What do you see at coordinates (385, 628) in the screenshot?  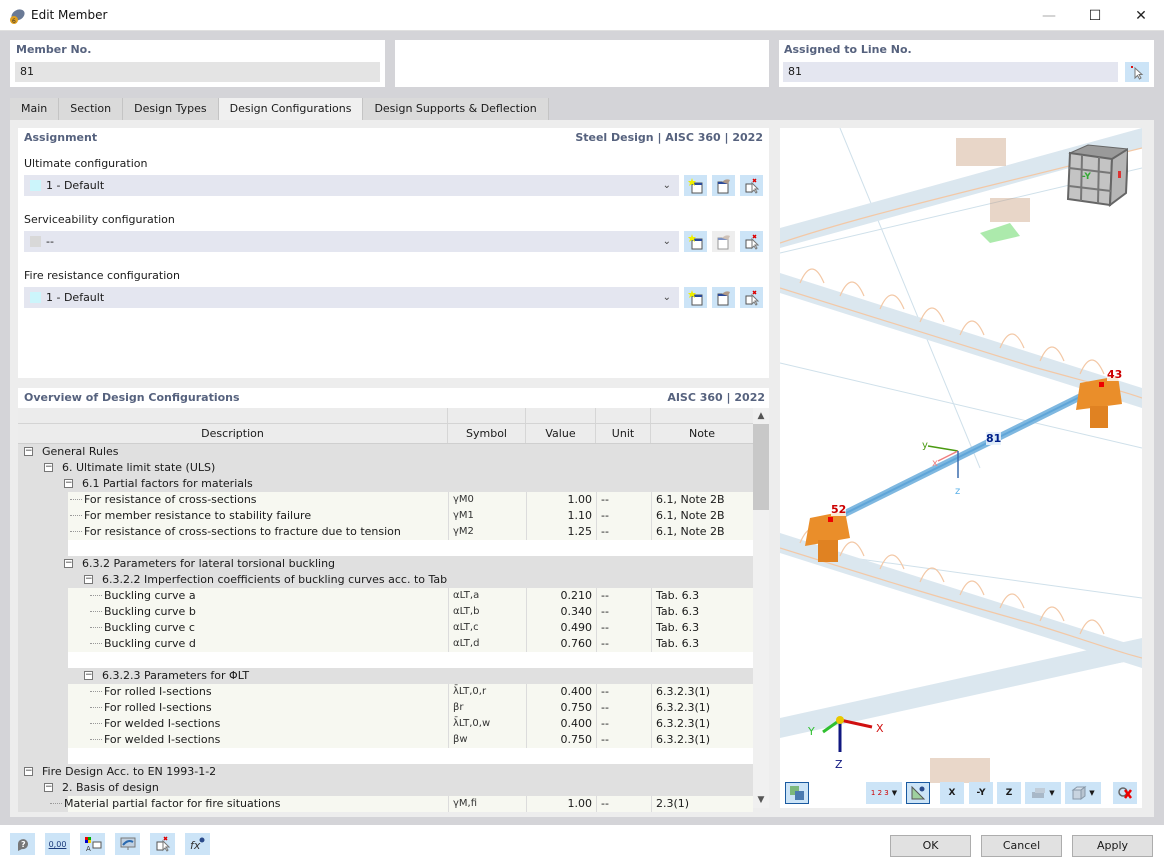 I see `table-row: Buckling curve c αLT,c 0.490 -- Tab. 6.3` at bounding box center [385, 628].